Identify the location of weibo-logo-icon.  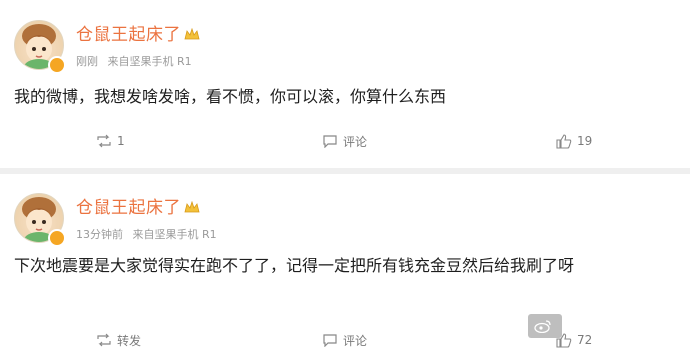
(542, 326).